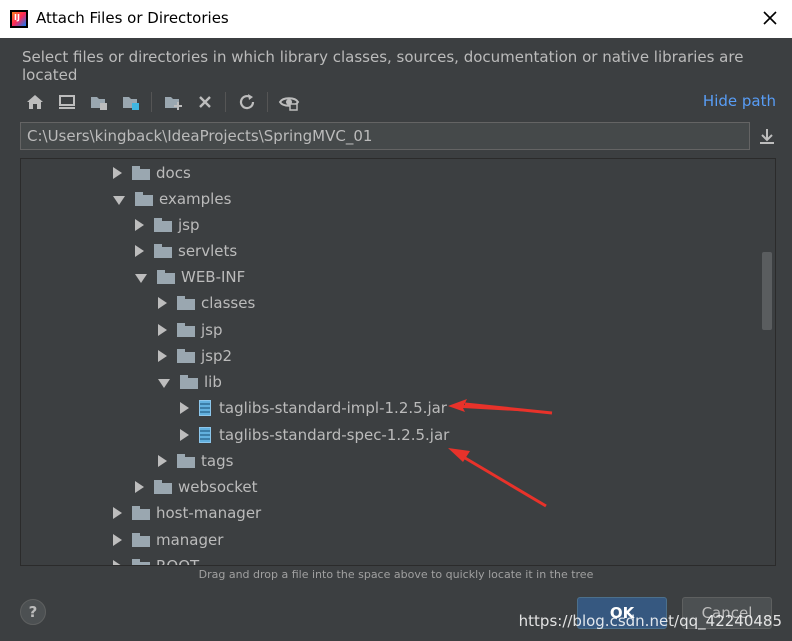 The height and width of the screenshot is (641, 792). Describe the element at coordinates (767, 291) in the screenshot. I see `scrollbar-thumb` at that location.